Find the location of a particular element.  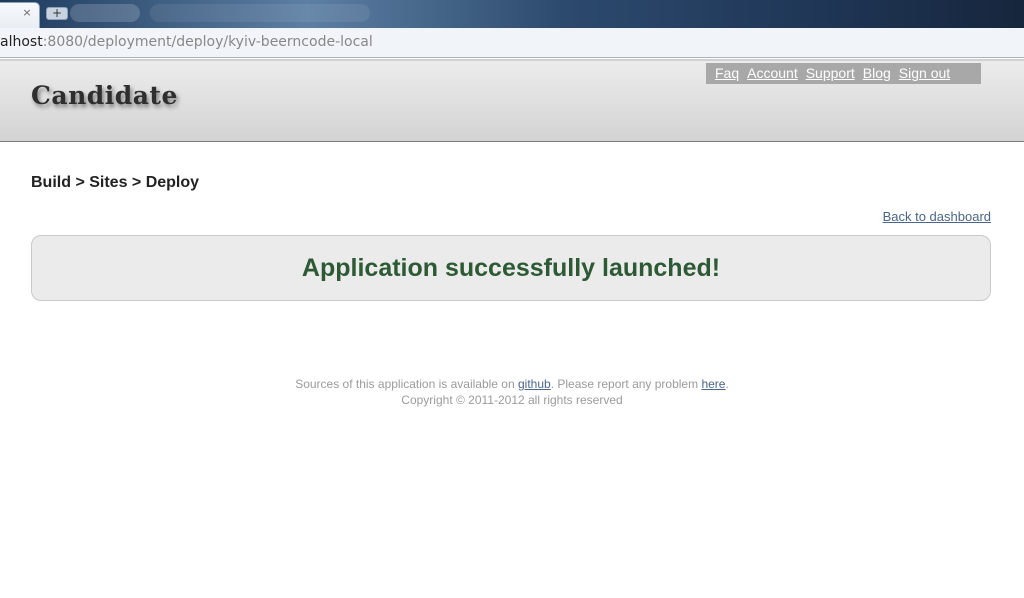

nav-account-link: Account is located at coordinates (772, 73).